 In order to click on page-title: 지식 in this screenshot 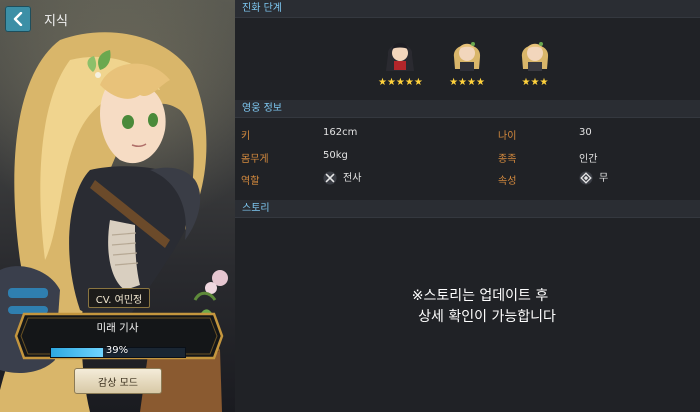, I will do `click(56, 21)`.